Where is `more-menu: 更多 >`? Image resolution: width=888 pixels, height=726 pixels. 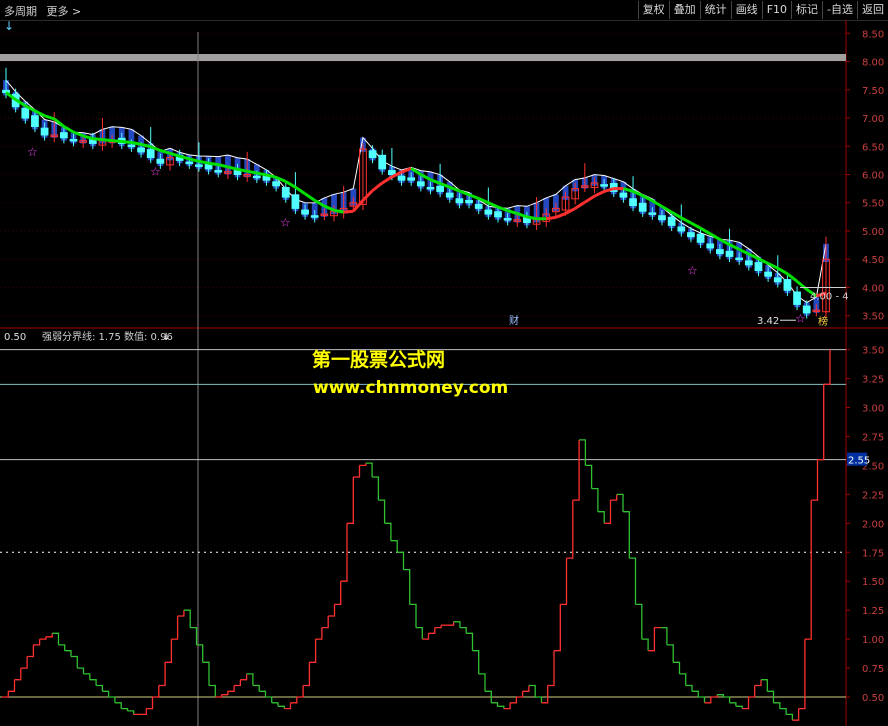 more-menu: 更多 > is located at coordinates (64, 11).